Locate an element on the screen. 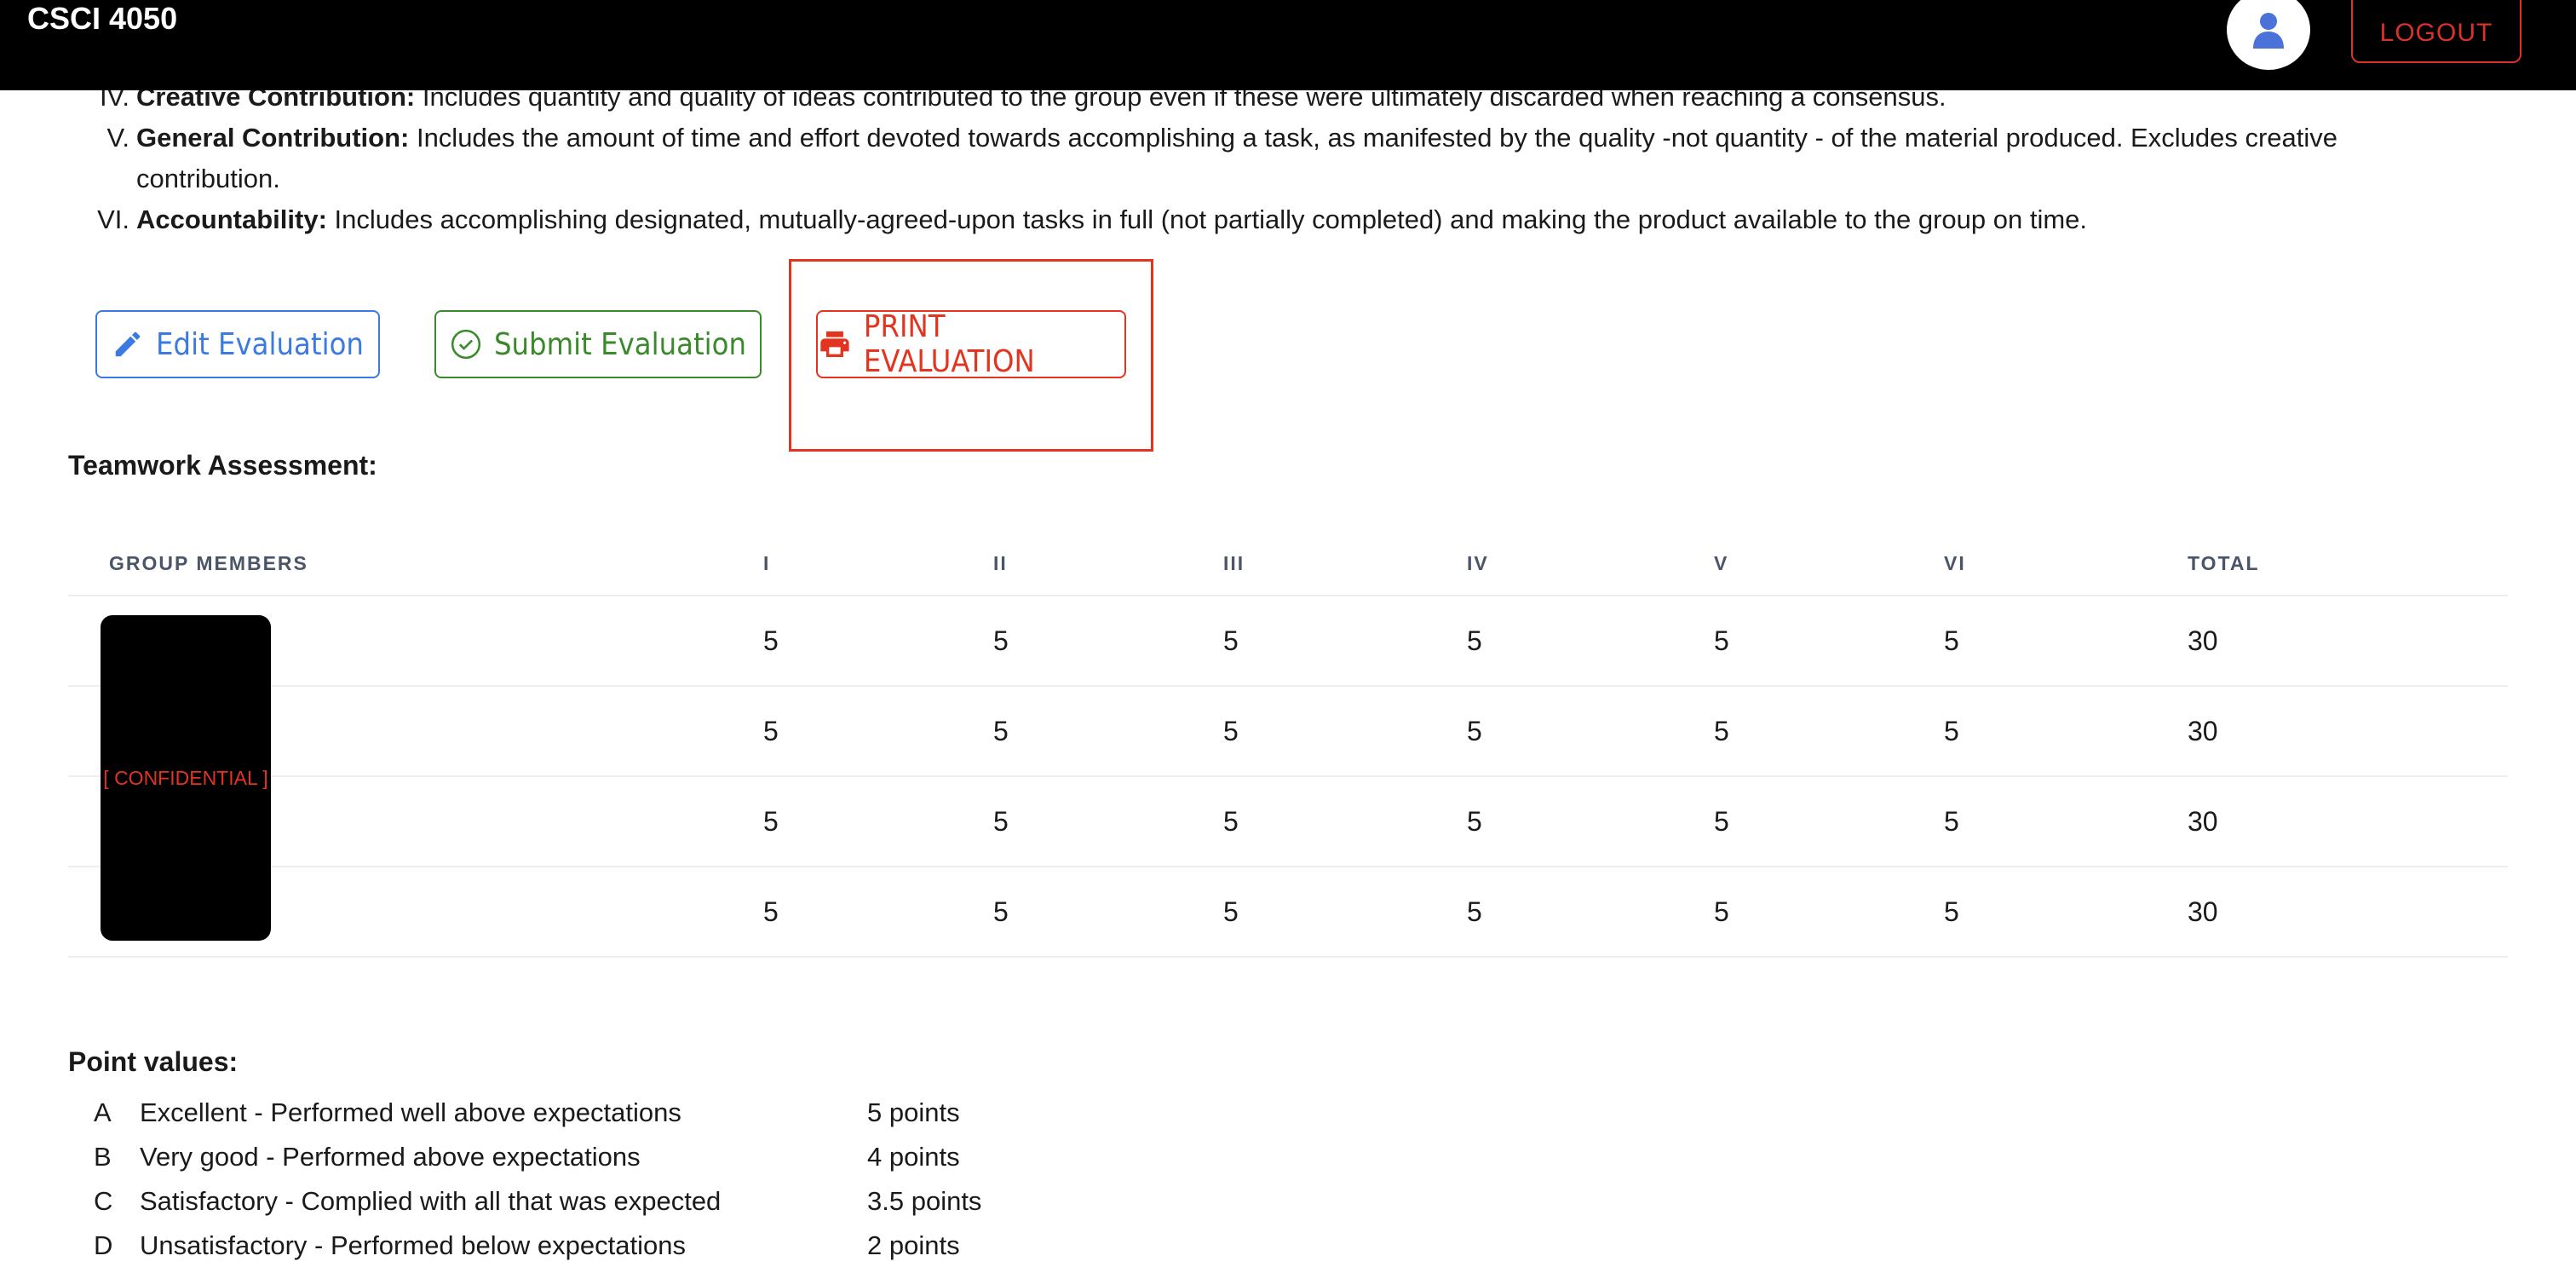  app-title: CSCI 4050 is located at coordinates (102, 18).